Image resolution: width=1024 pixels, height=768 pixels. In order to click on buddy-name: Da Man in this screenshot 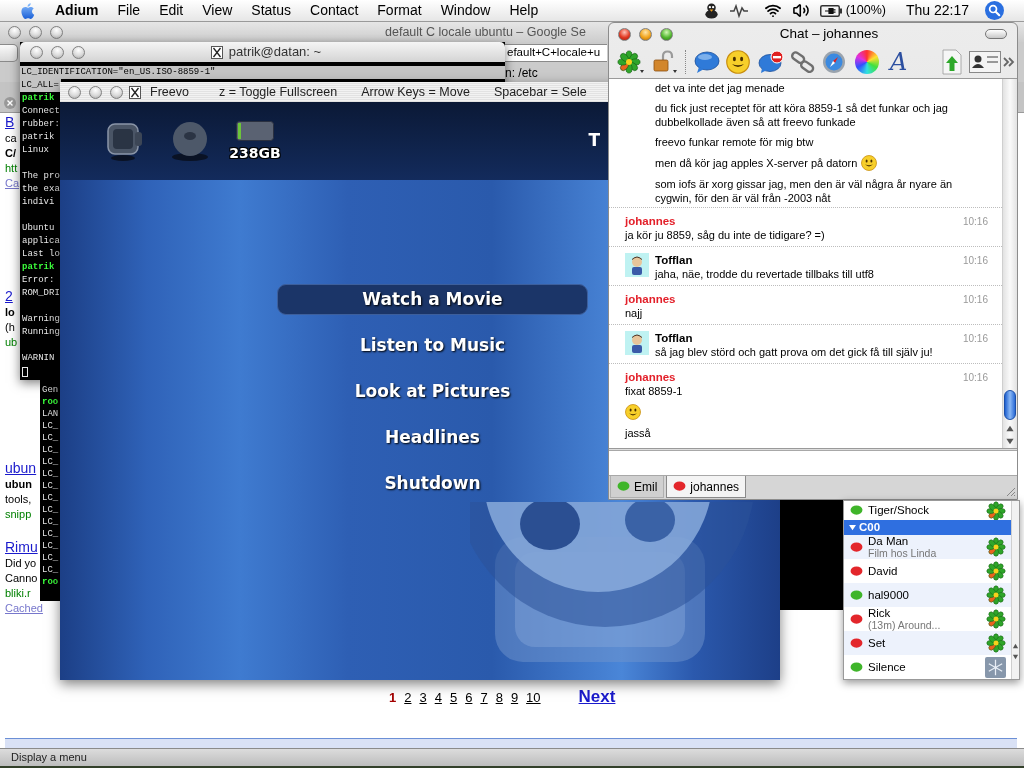, I will do `click(888, 541)`.